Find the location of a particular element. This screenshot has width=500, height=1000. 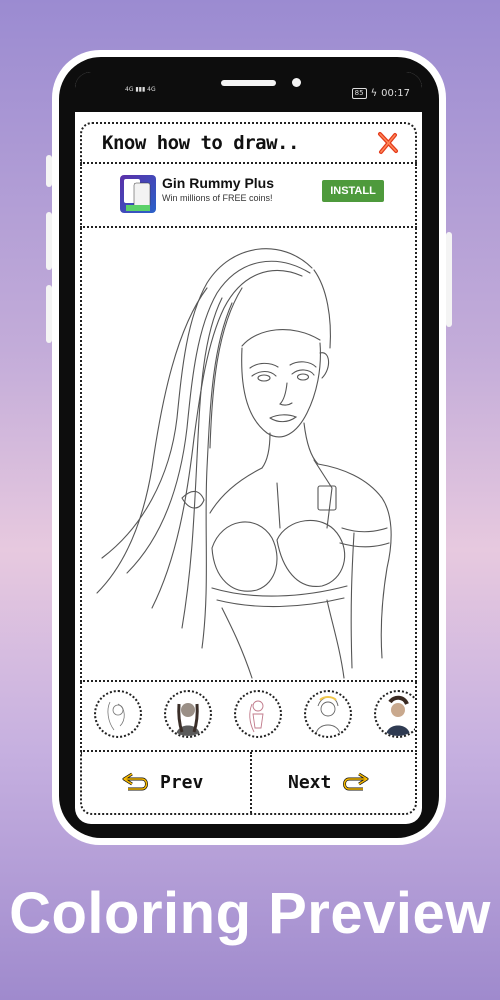

ad-app-icon is located at coordinates (138, 194).